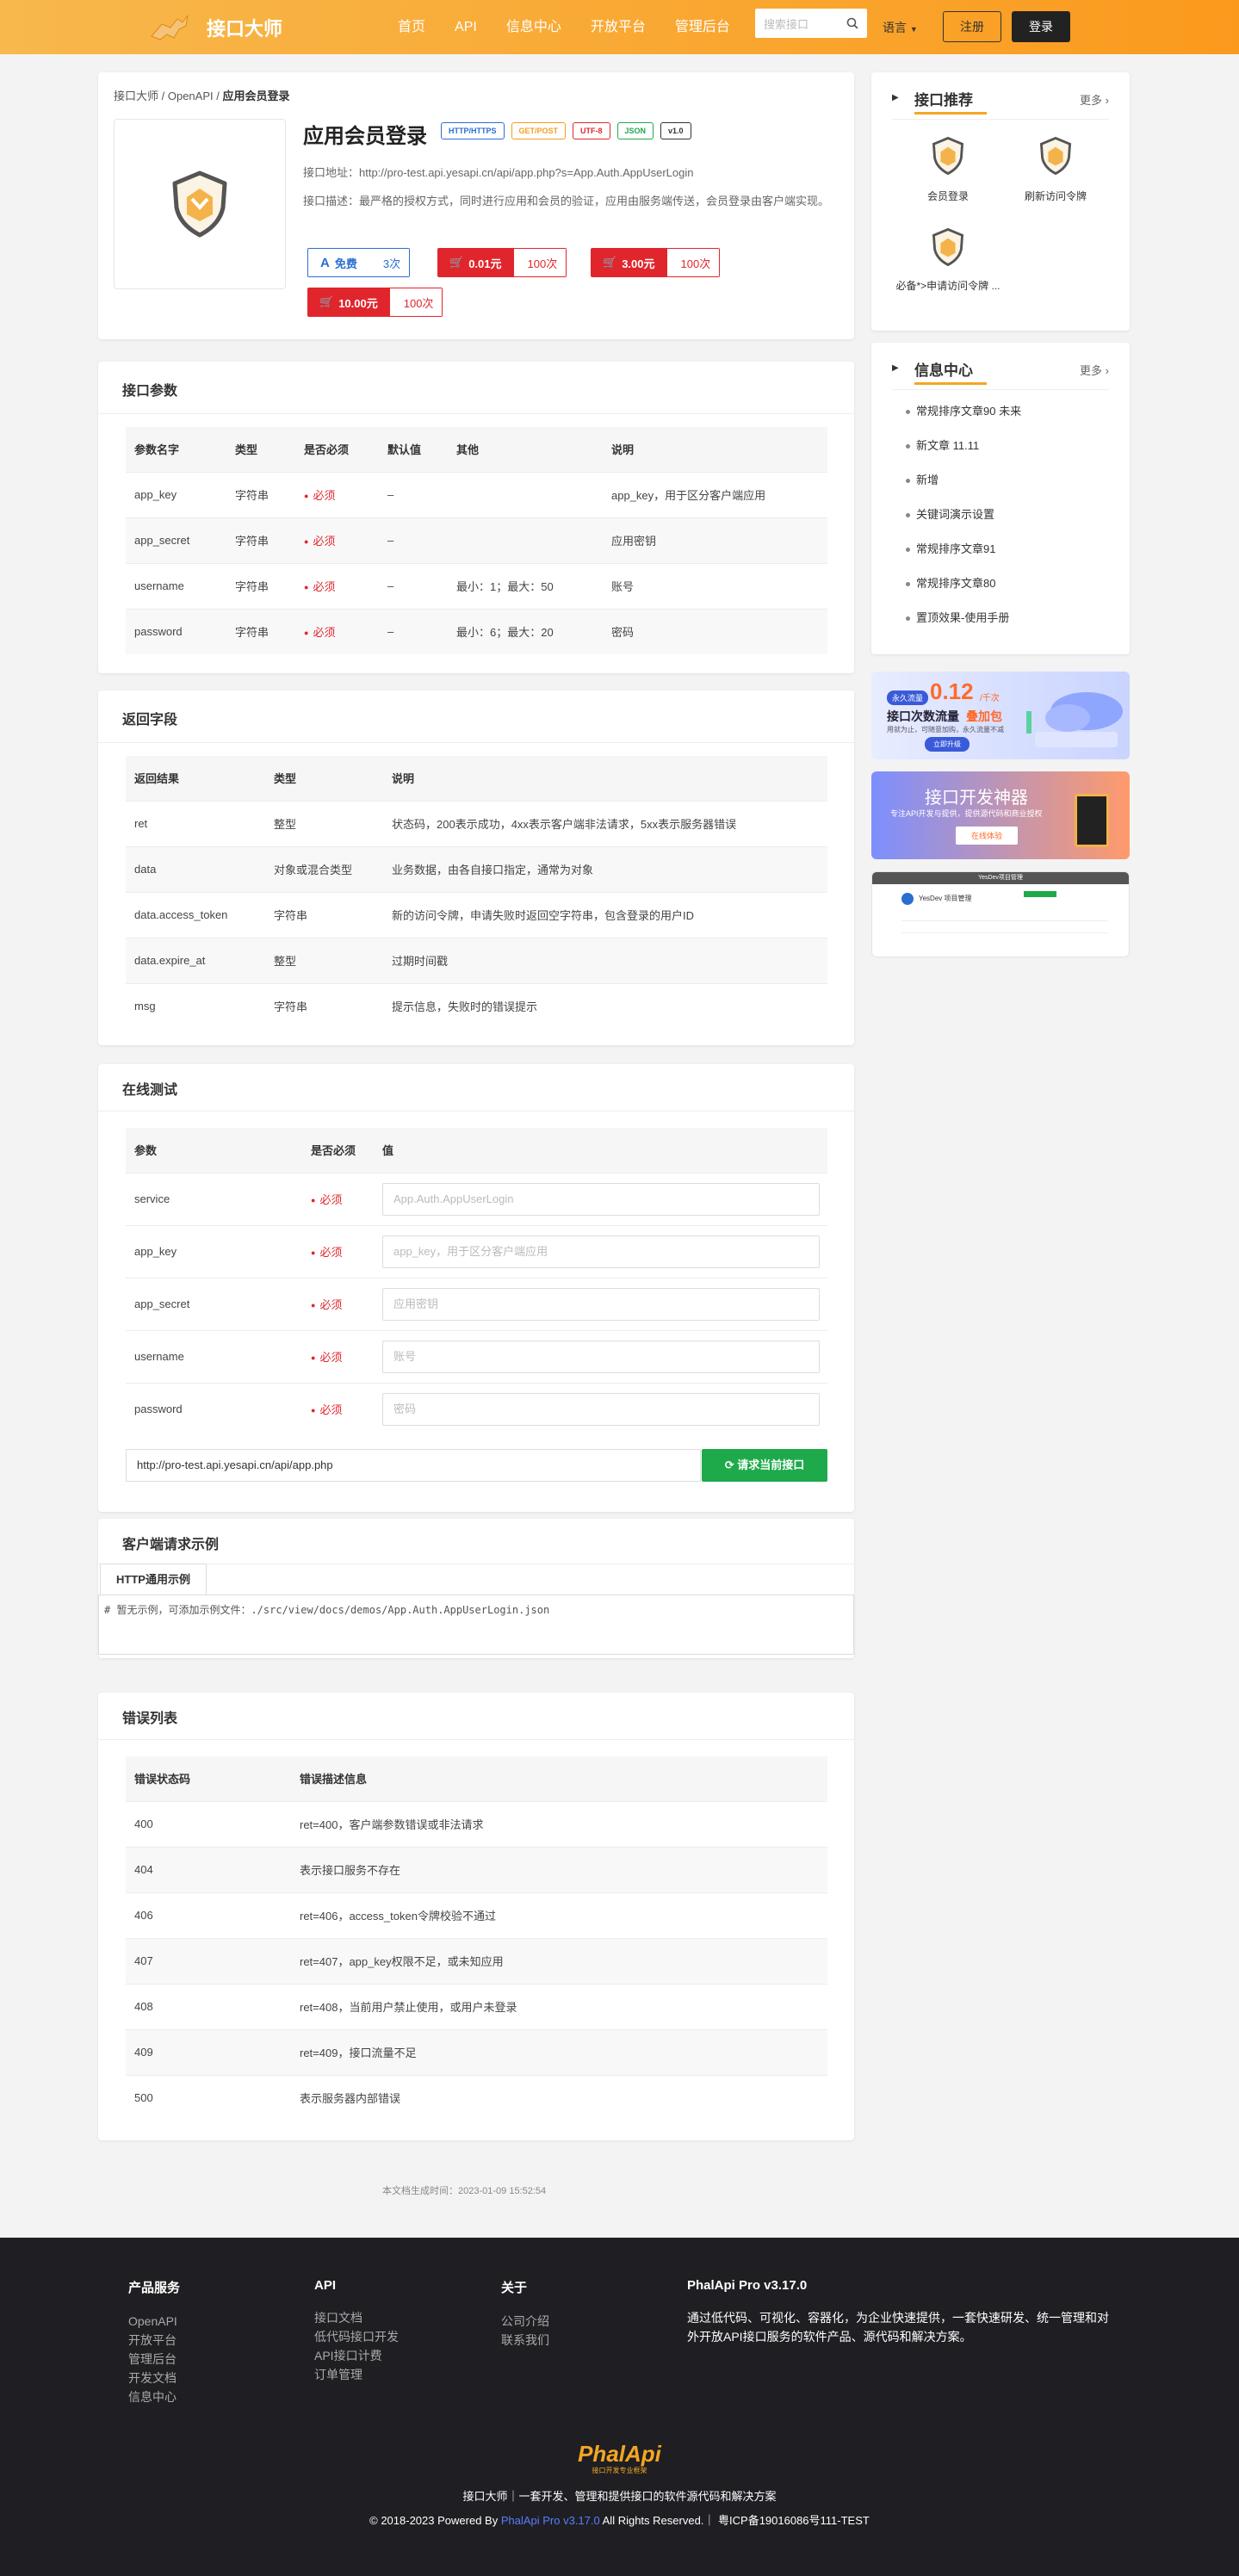  What do you see at coordinates (356, 2356) in the screenshot?
I see `footer-link: API接口计费` at bounding box center [356, 2356].